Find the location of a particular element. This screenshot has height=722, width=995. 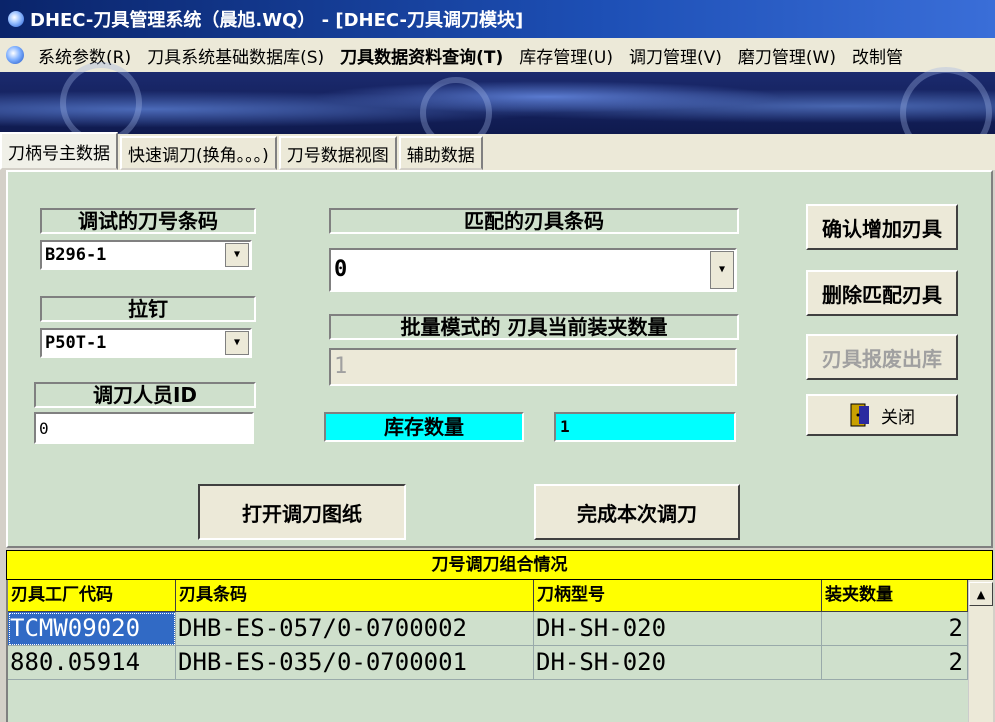

title-bar: DHEC-刀具管理系统（晨旭.WQ） - [DHEC-刀具调刀模块] is located at coordinates (497, 19).